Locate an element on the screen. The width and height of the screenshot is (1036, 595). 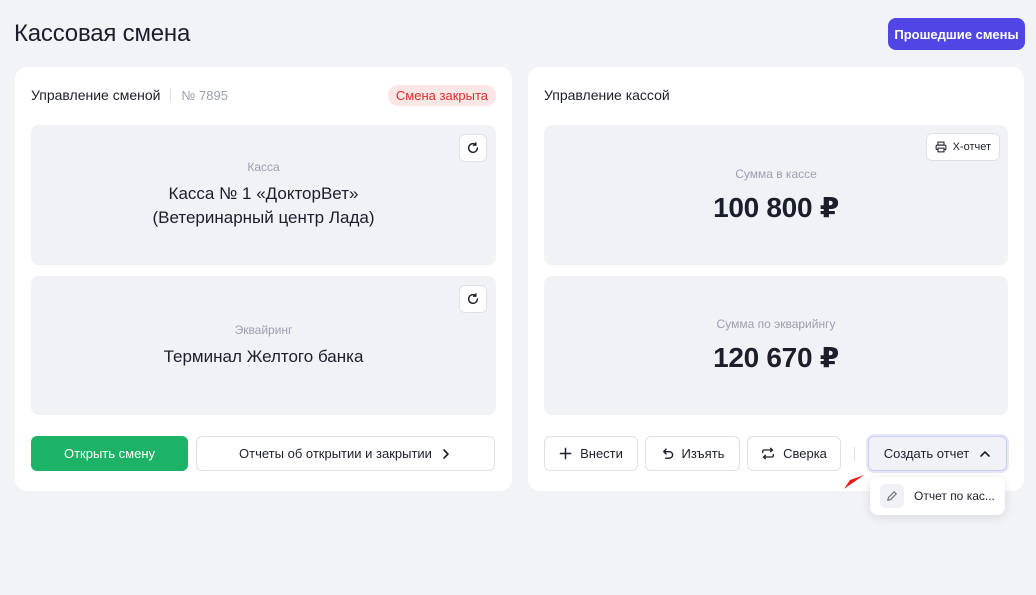
plus-icon is located at coordinates (565, 453).